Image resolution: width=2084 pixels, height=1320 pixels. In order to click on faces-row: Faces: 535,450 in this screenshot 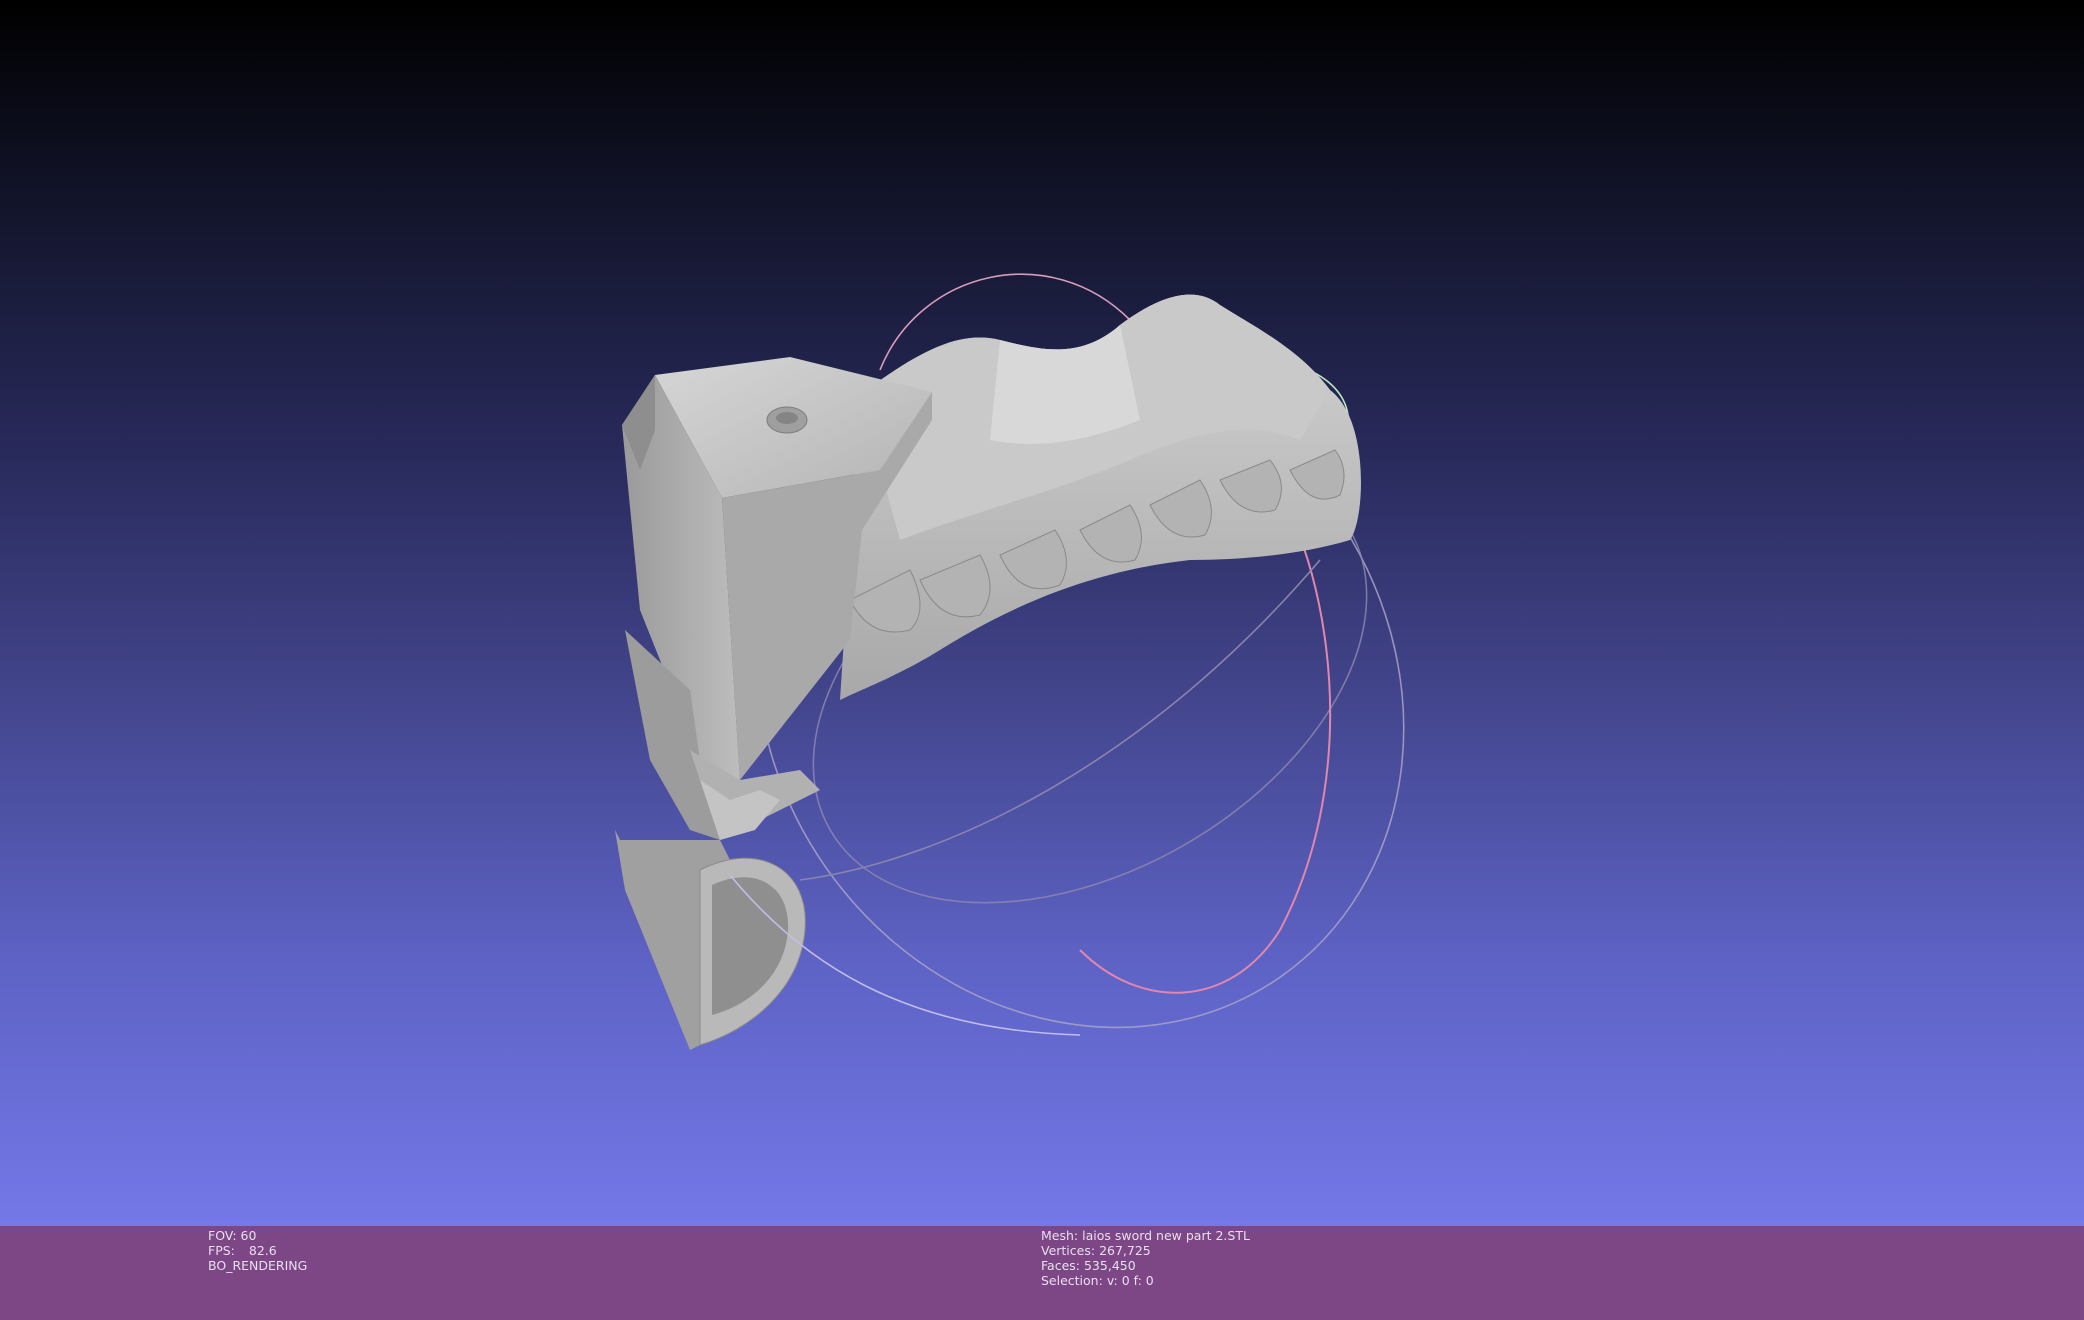, I will do `click(1145, 1265)`.